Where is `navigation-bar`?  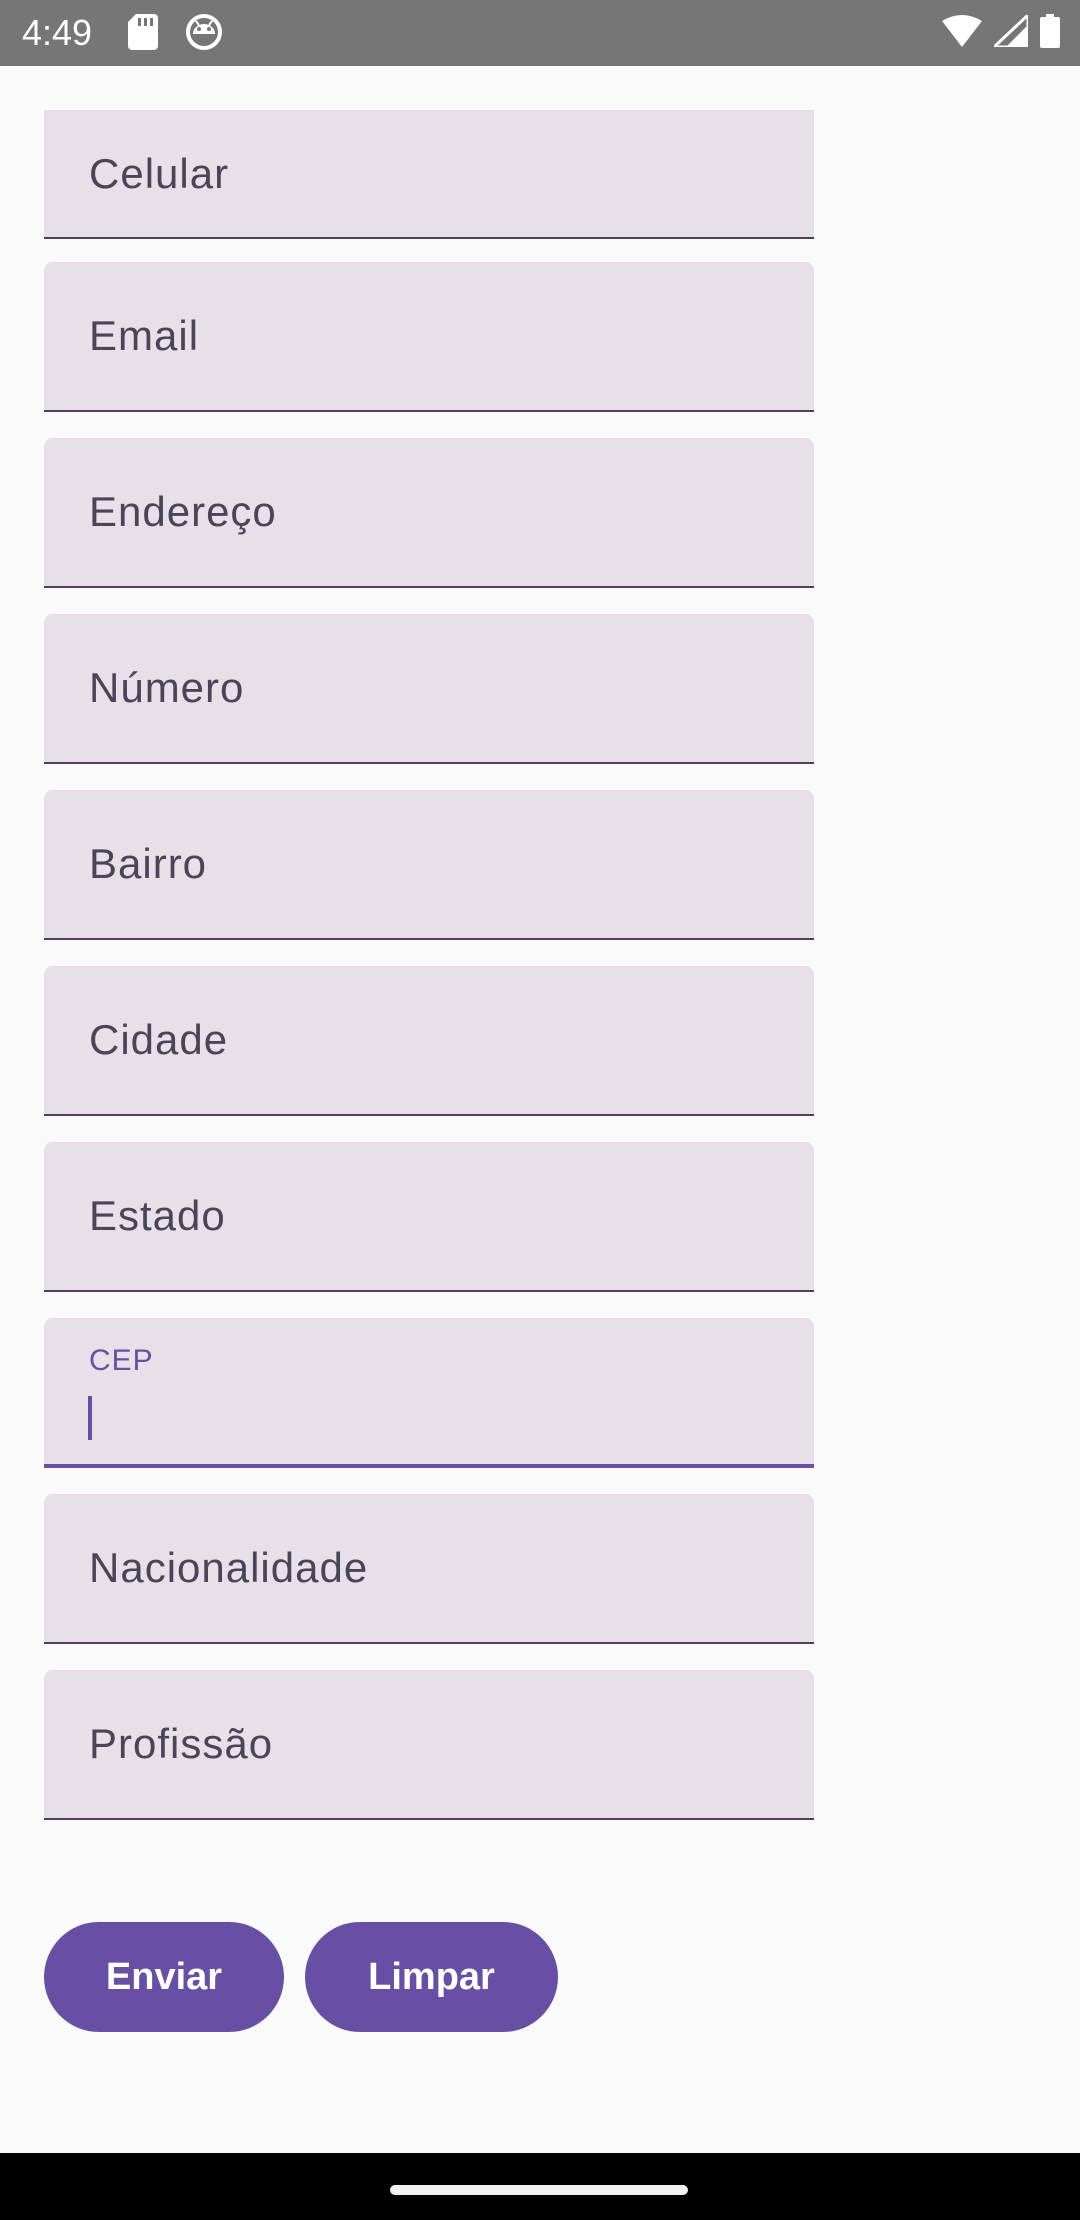 navigation-bar is located at coordinates (540, 2186).